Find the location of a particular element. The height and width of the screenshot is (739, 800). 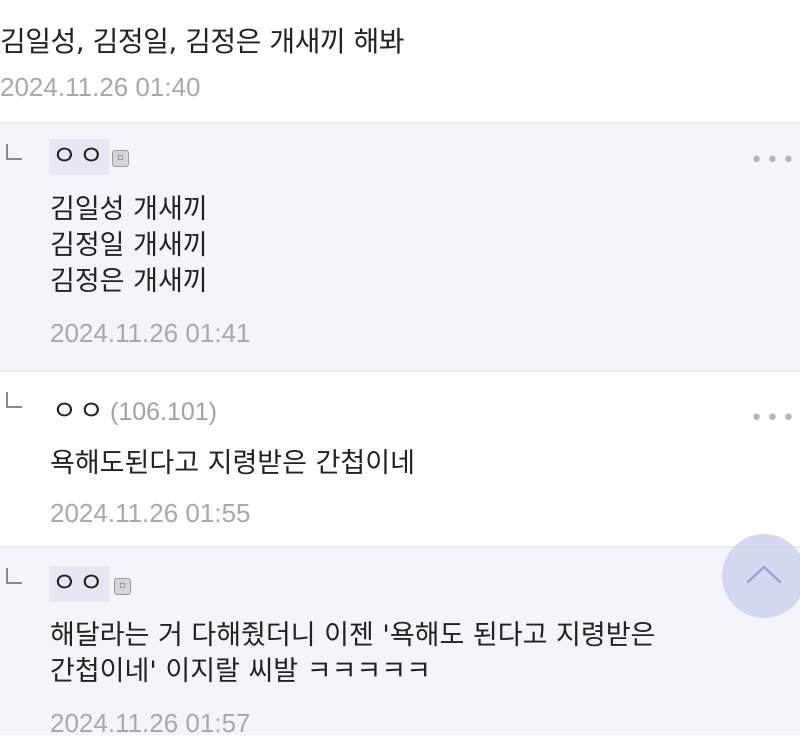

post-text: 김일성, 김정일, 김정은 개새끼 해봐 is located at coordinates (202, 41).